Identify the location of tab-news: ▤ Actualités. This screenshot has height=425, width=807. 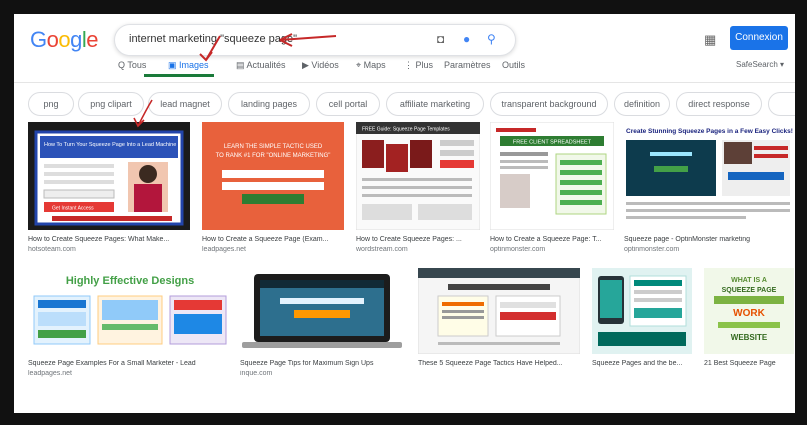
(261, 65).